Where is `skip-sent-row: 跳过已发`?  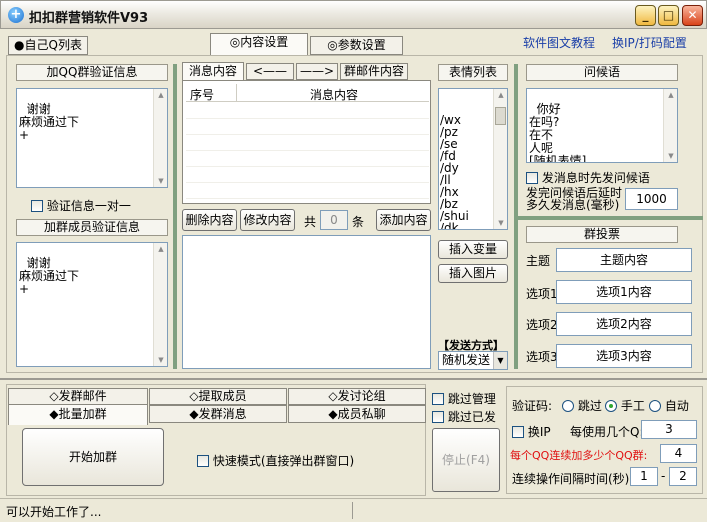 skip-sent-row: 跳过已发 is located at coordinates (464, 416).